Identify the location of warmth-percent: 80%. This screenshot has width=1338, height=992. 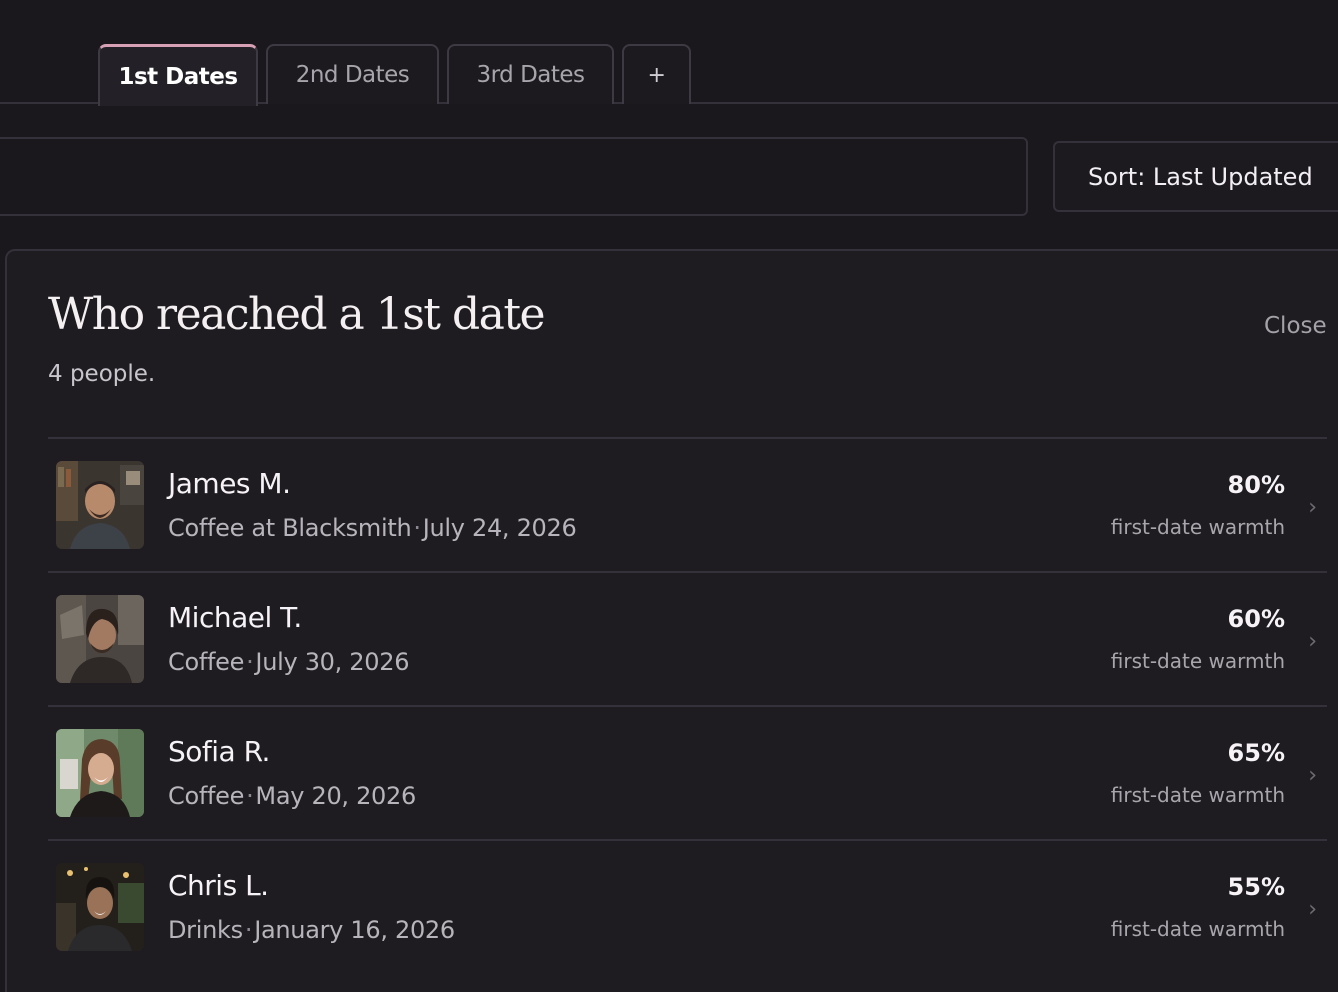
(1256, 485).